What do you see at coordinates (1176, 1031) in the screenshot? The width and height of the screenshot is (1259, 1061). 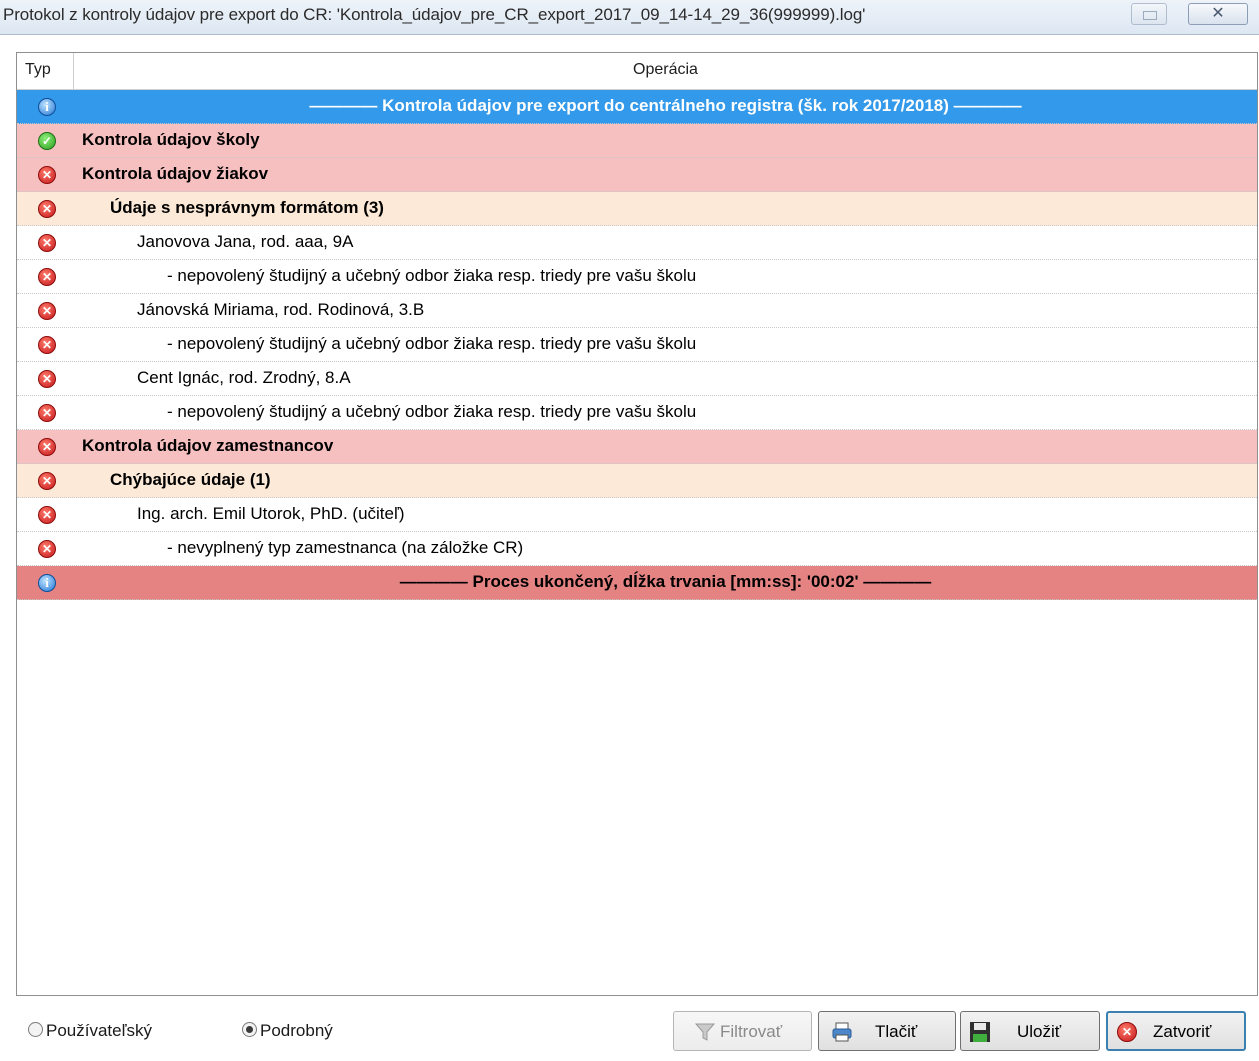 I see `close-button: ✕ Zatvoriť` at bounding box center [1176, 1031].